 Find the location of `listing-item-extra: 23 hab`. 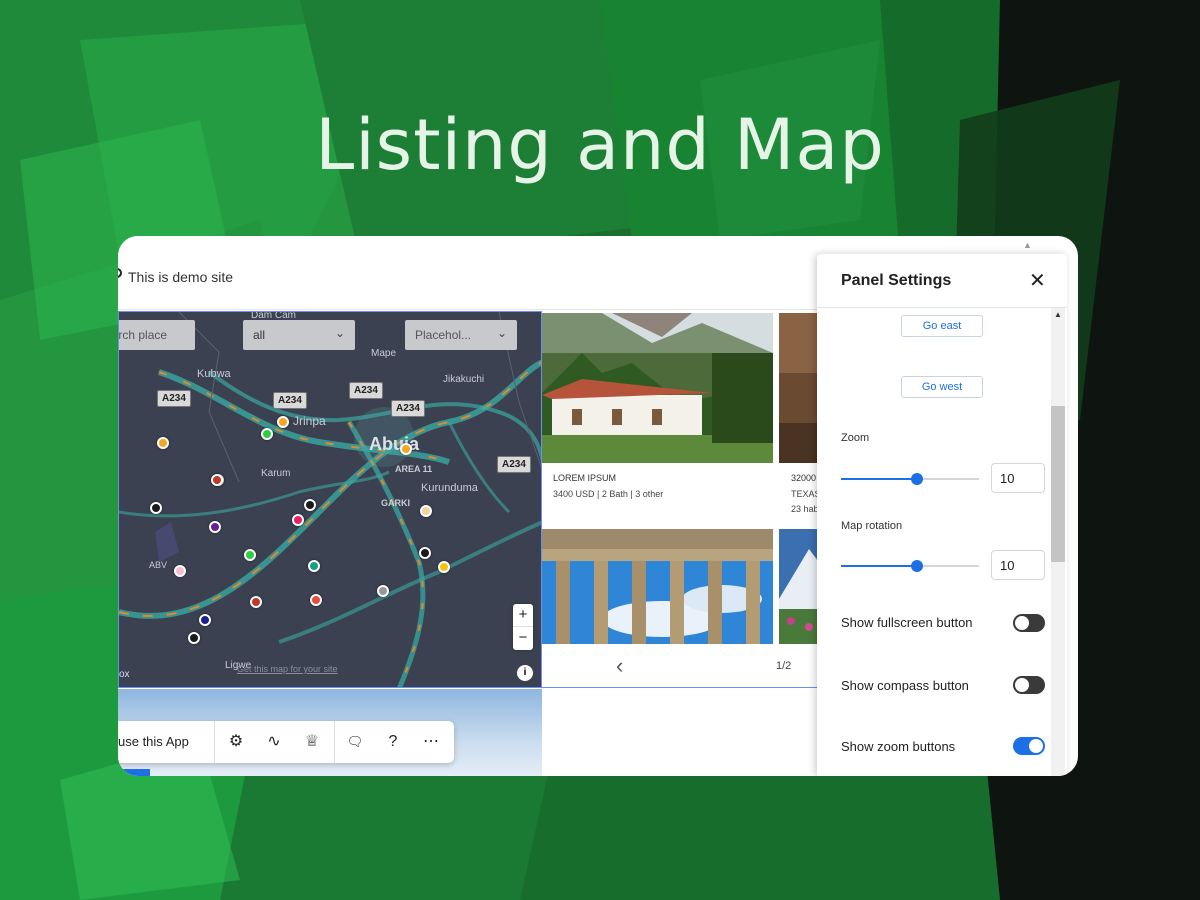

listing-item-extra: 23 hab is located at coordinates (805, 509).